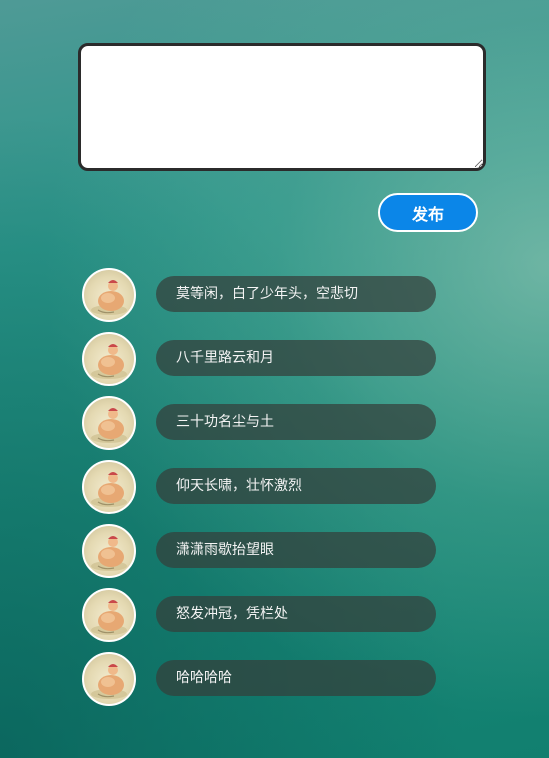 The image size is (549, 758). I want to click on post-text: 怒发冲冠，凭栏处, so click(296, 614).